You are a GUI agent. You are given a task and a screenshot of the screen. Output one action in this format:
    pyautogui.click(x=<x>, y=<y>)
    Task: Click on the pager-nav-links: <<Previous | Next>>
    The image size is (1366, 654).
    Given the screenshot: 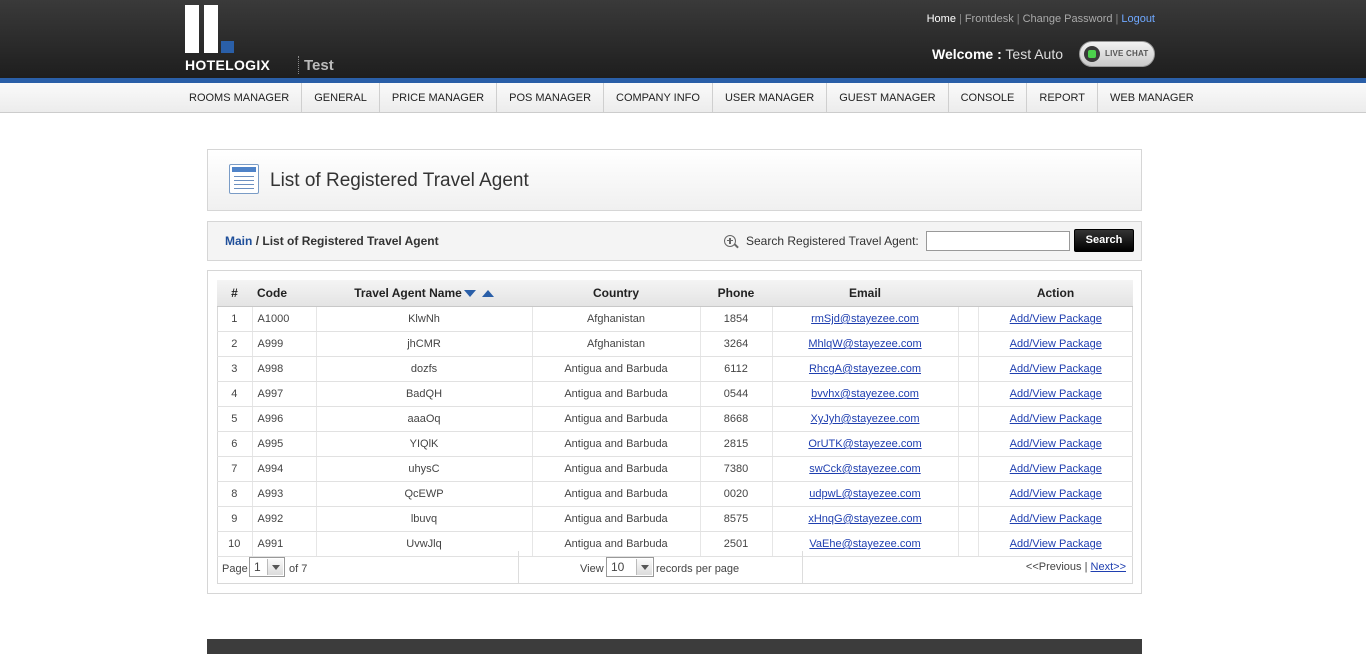 What is the action you would take?
    pyautogui.click(x=1076, y=567)
    